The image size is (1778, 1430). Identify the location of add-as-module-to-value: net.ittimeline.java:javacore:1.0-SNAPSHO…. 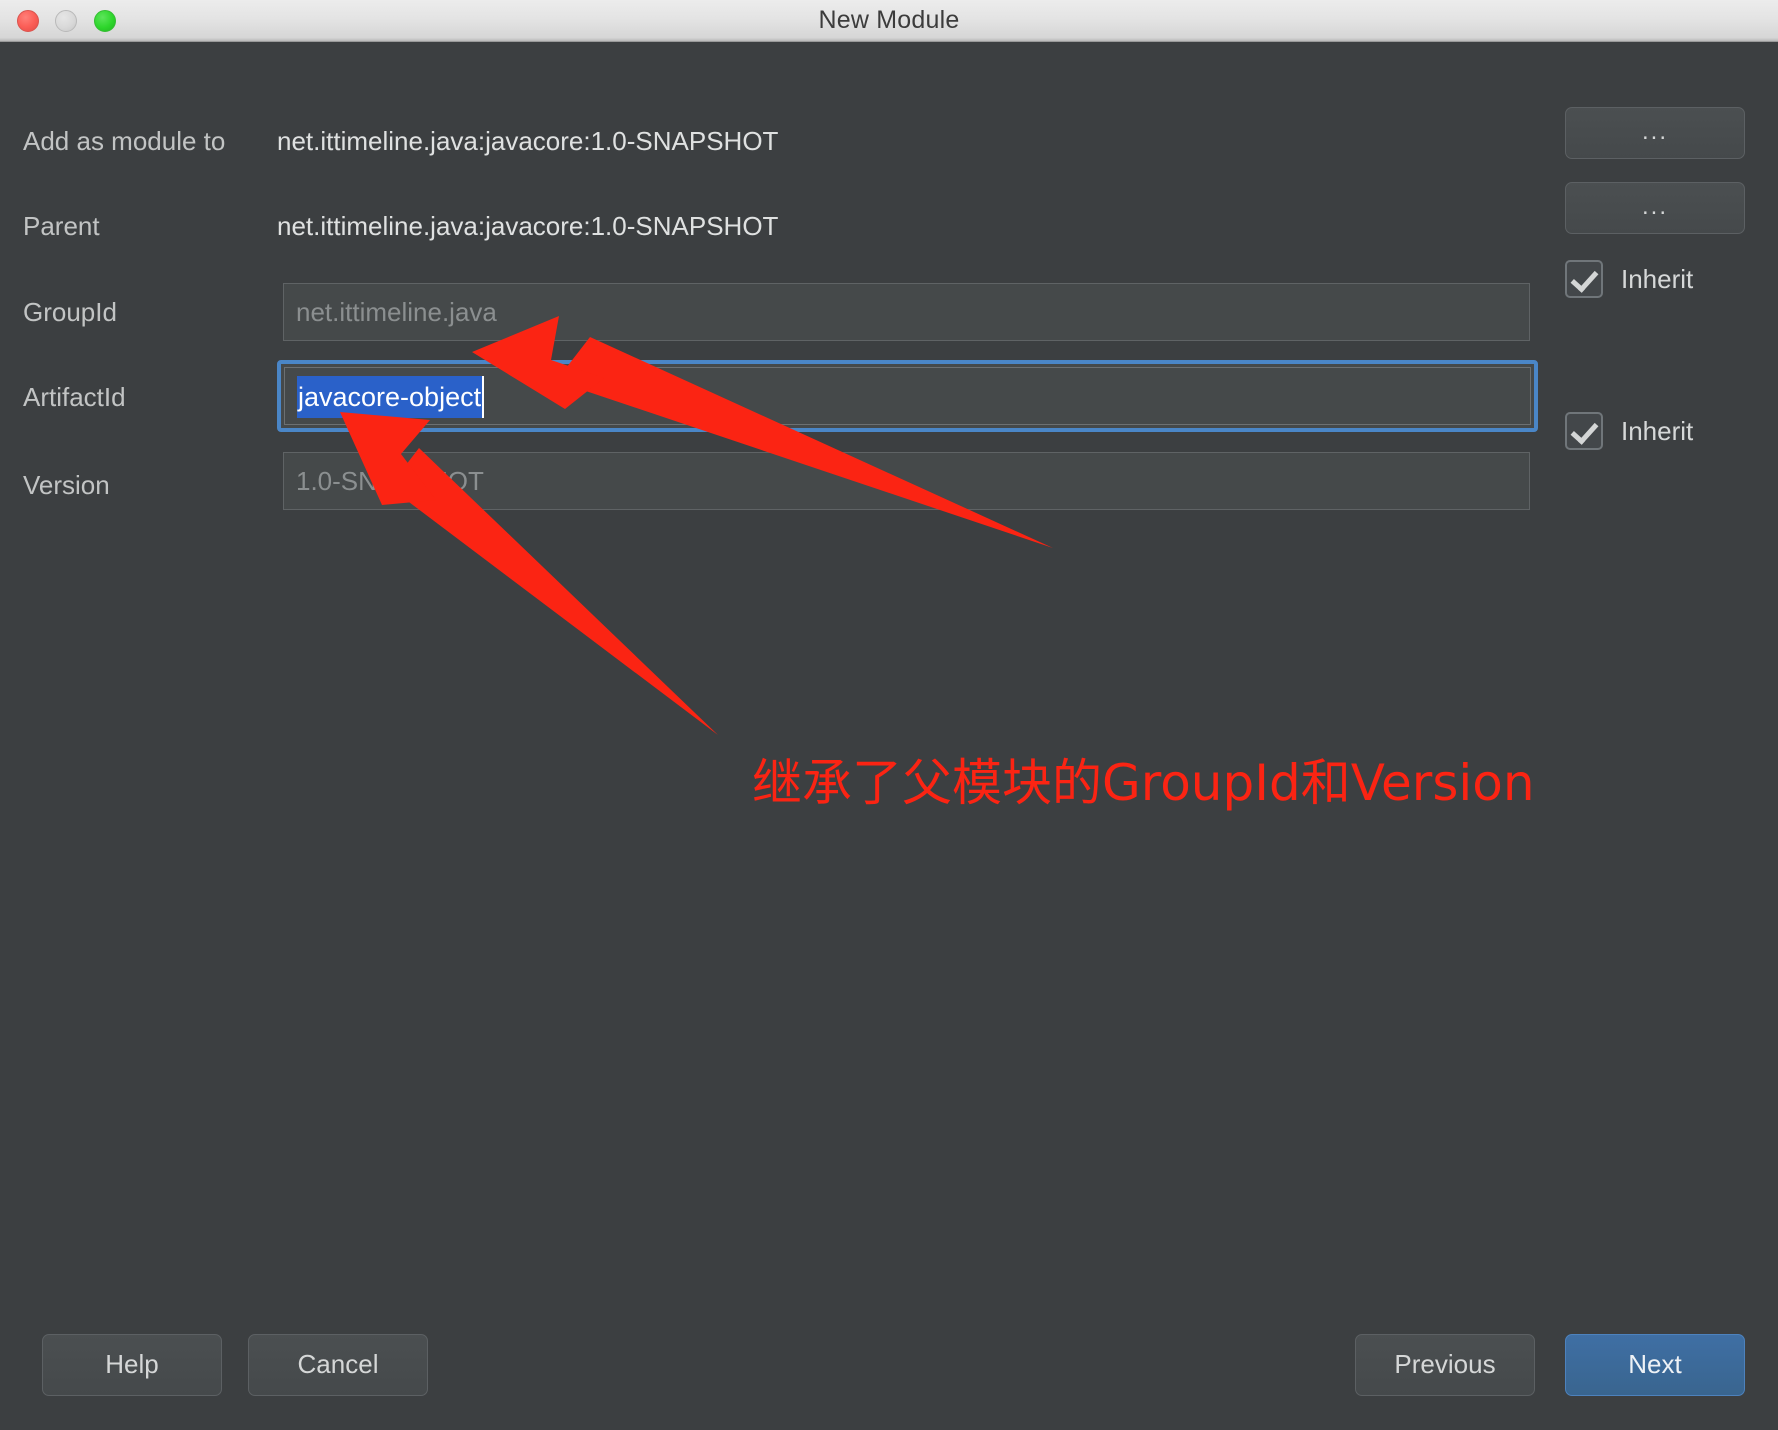
(528, 141).